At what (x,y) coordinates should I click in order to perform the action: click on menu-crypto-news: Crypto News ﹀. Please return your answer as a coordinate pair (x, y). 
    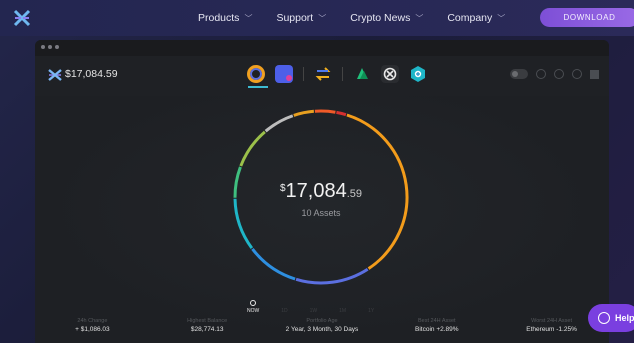
    Looking at the image, I should click on (386, 18).